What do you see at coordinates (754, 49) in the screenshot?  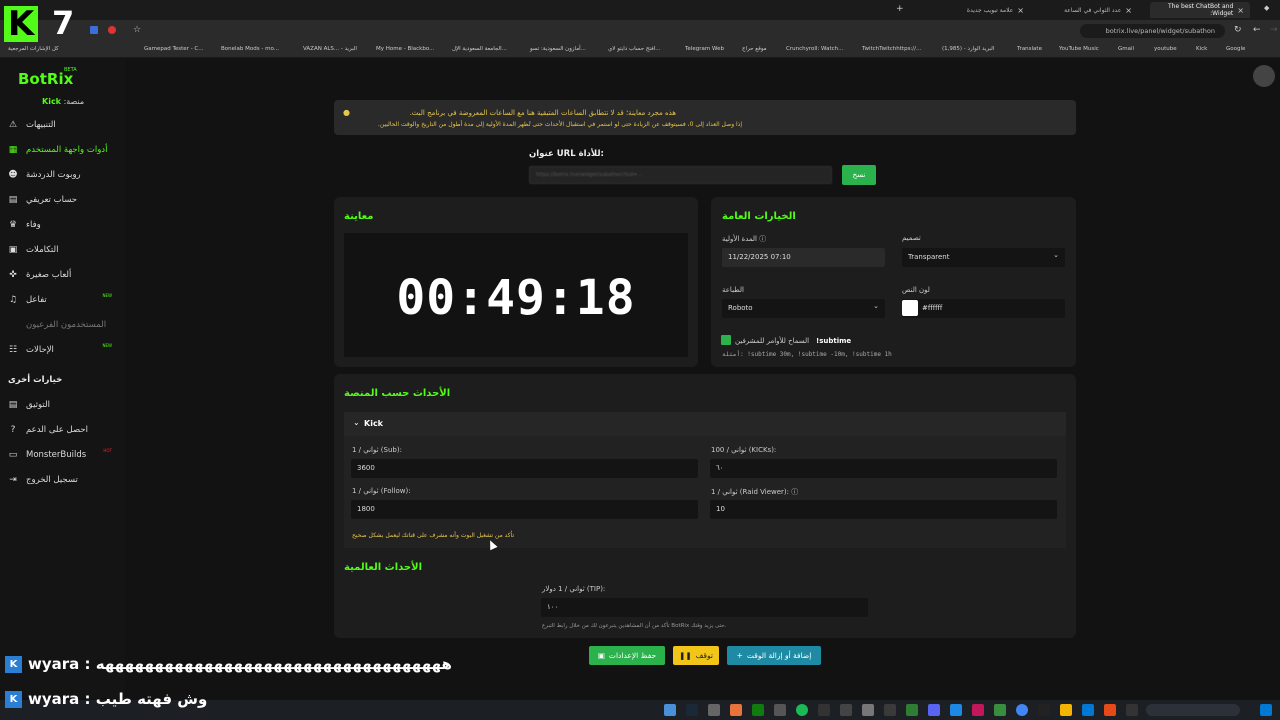 I see `bookmark: موقع حراج` at bounding box center [754, 49].